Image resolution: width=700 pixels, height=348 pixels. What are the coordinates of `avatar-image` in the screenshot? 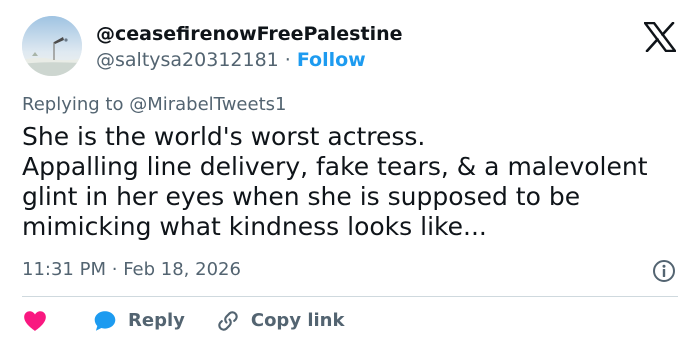 It's located at (52, 46).